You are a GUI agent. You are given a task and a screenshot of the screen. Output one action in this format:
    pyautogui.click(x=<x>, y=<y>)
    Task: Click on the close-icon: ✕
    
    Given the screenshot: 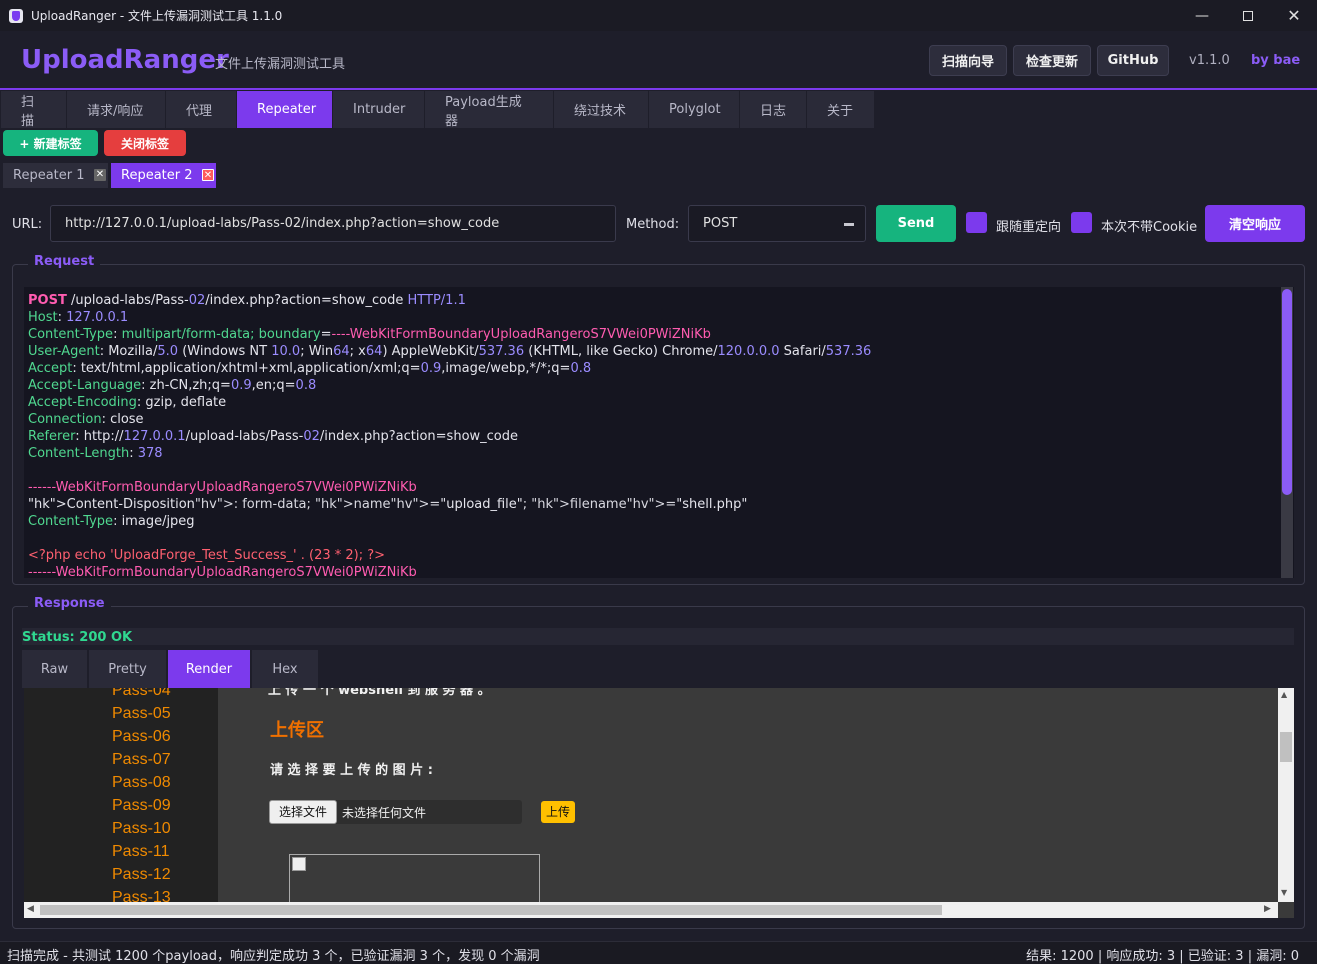 What is the action you would take?
    pyautogui.click(x=1294, y=15)
    